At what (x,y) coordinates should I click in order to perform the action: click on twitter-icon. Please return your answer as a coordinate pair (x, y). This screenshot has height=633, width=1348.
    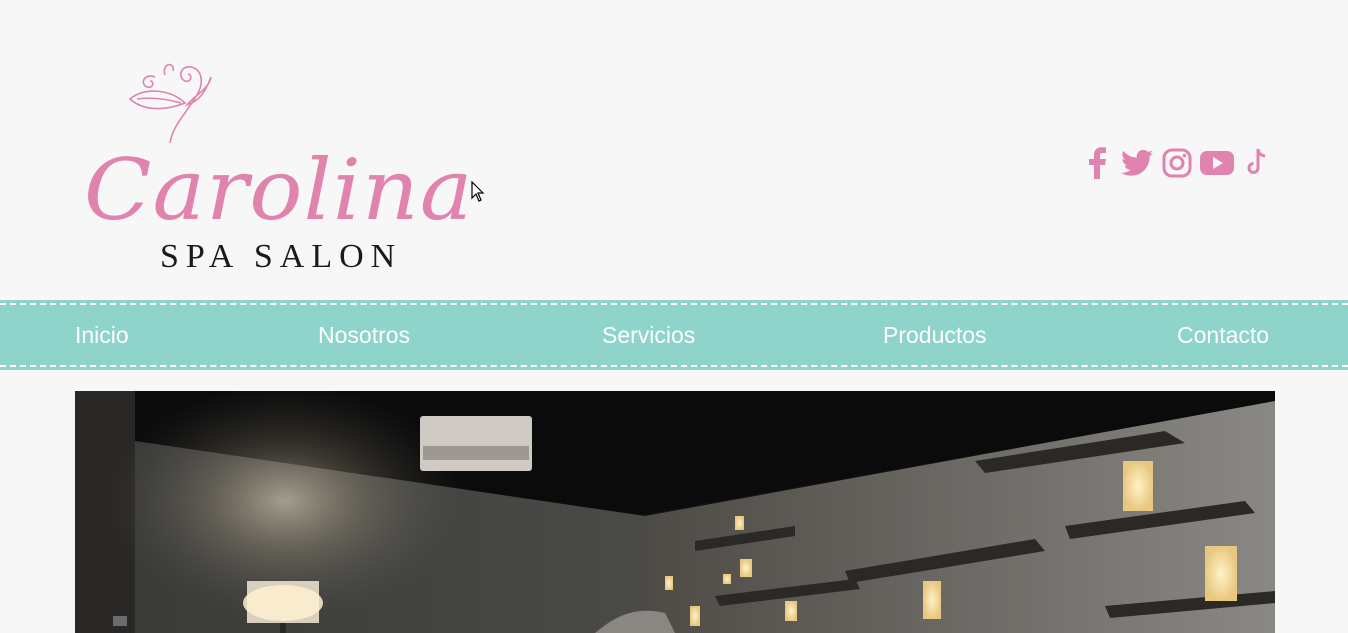
    Looking at the image, I should click on (1137, 163).